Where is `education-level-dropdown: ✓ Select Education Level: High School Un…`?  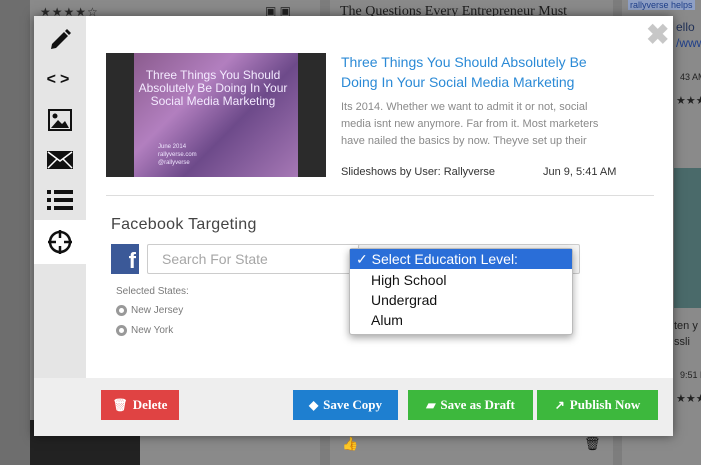
education-level-dropdown: ✓ Select Education Level: High School Un… is located at coordinates (461, 291).